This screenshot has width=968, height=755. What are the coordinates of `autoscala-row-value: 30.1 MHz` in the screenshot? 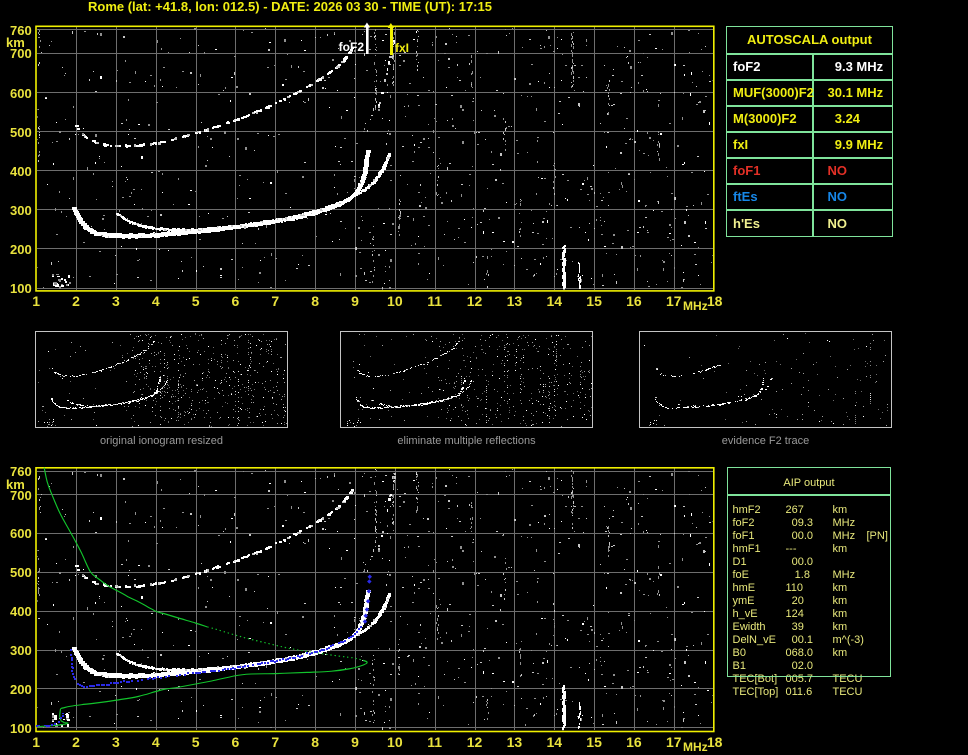 It's located at (855, 92).